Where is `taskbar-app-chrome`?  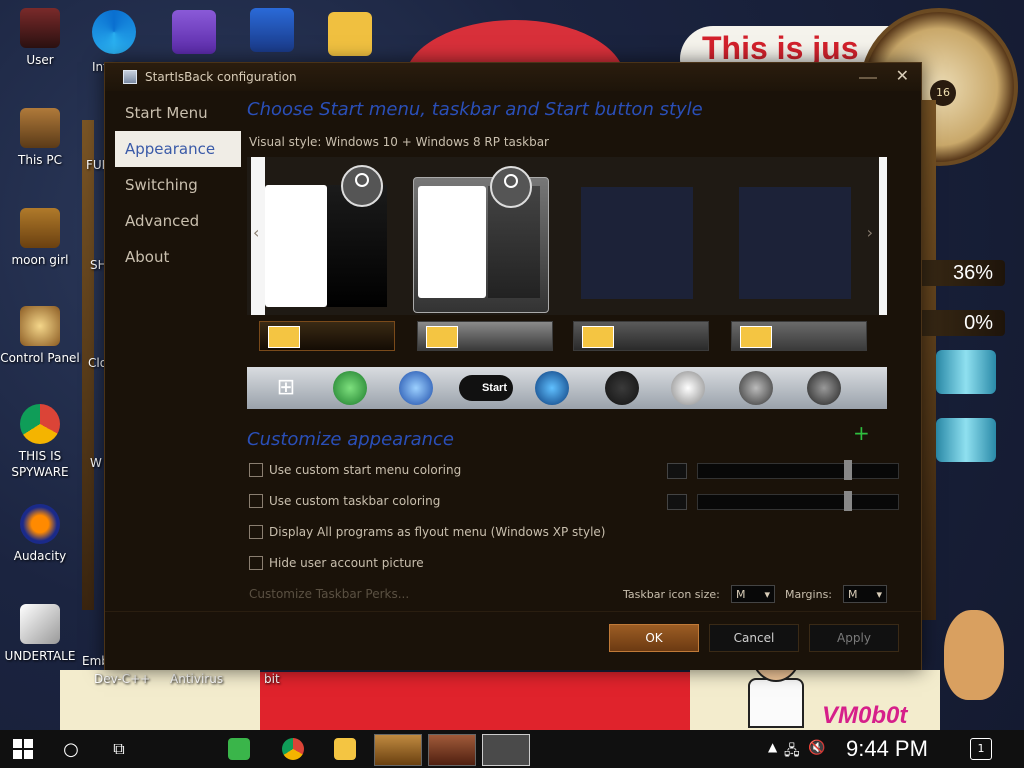 taskbar-app-chrome is located at coordinates (293, 749).